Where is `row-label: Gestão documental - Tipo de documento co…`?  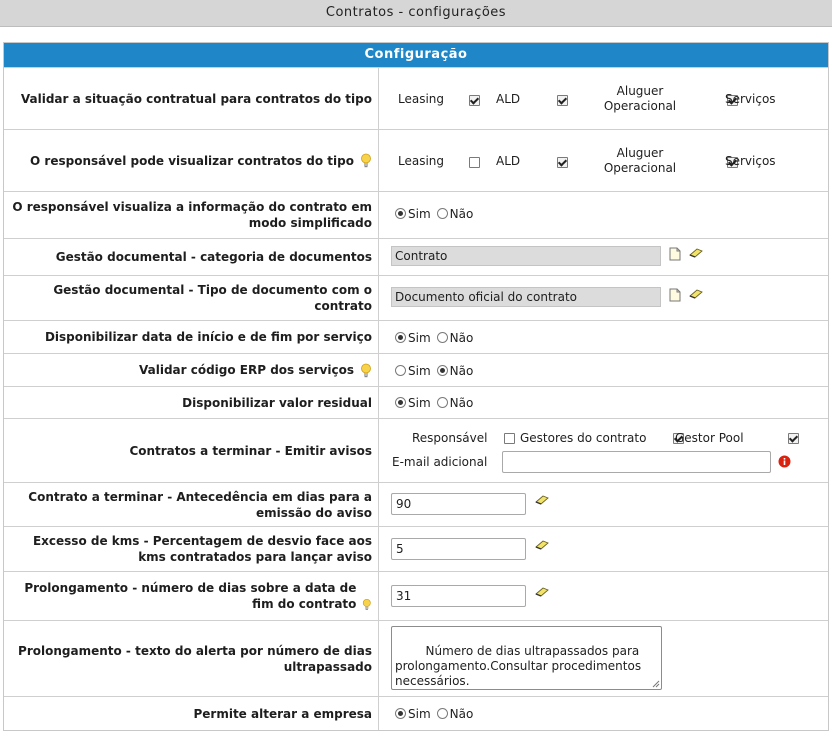 row-label: Gestão documental - Tipo de documento co… is located at coordinates (212, 298).